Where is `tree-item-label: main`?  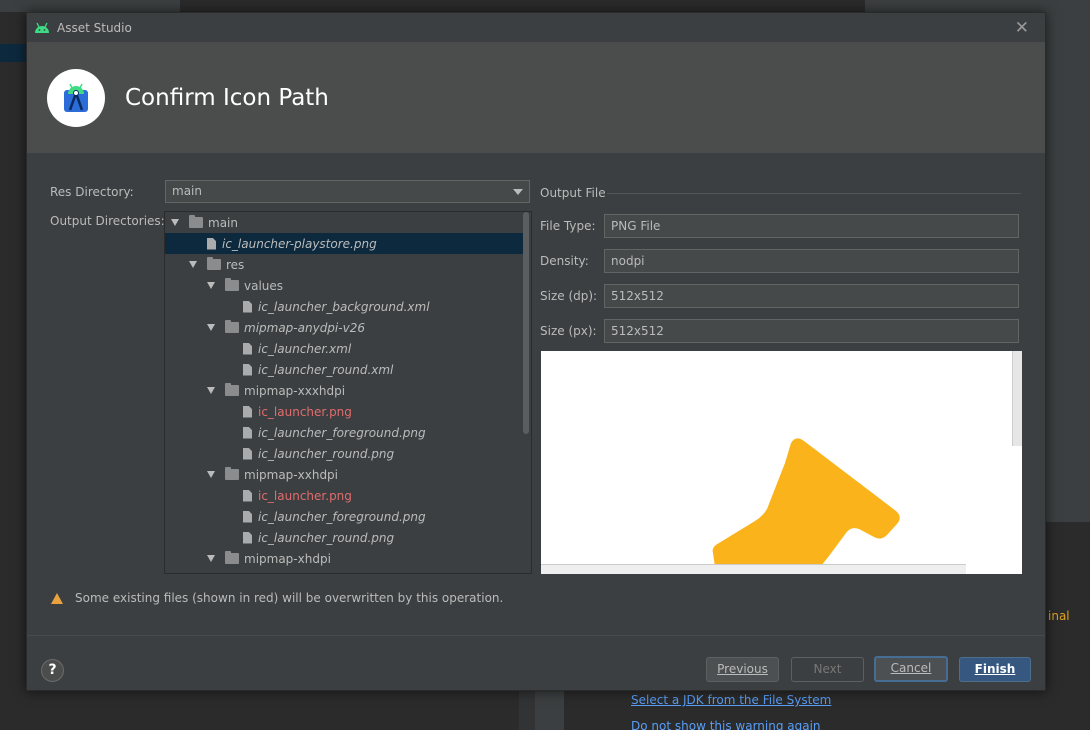 tree-item-label: main is located at coordinates (223, 222).